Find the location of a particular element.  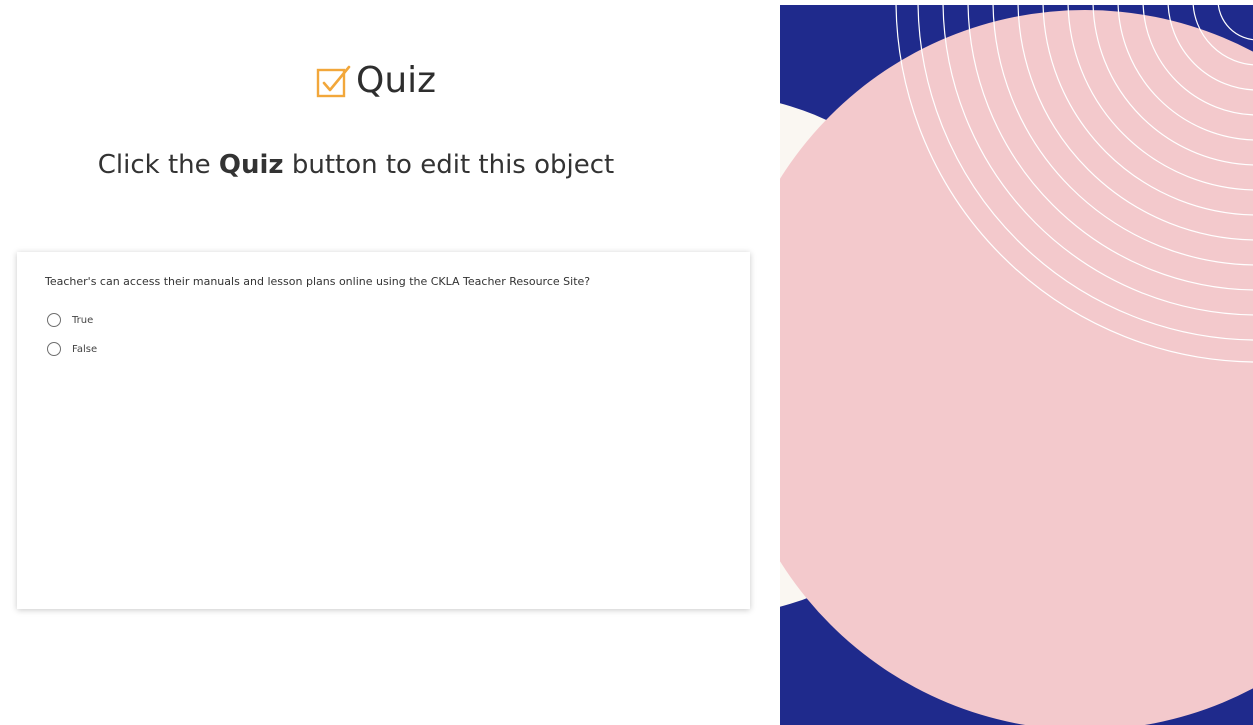

instruction-bold: Quiz is located at coordinates (251, 165).